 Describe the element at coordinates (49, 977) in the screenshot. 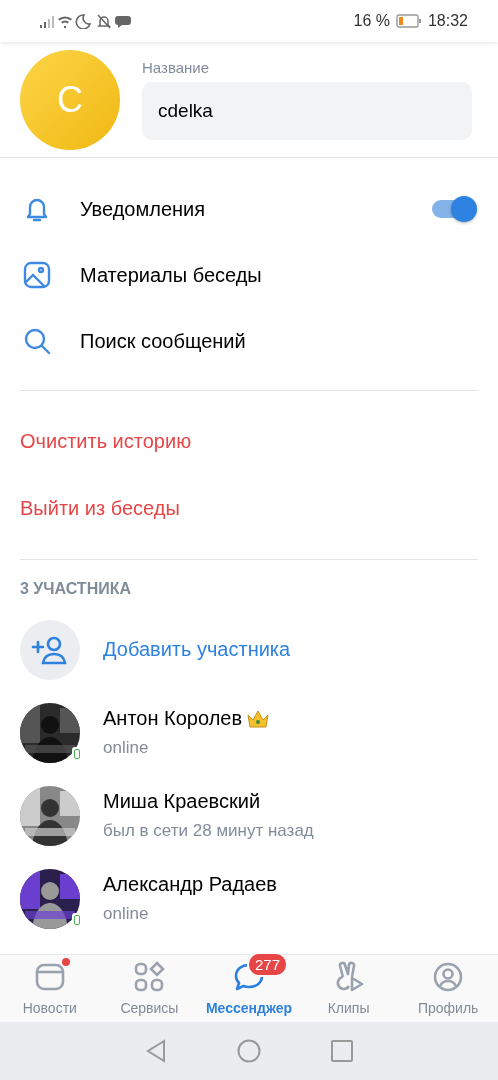

I see `news-icon` at that location.